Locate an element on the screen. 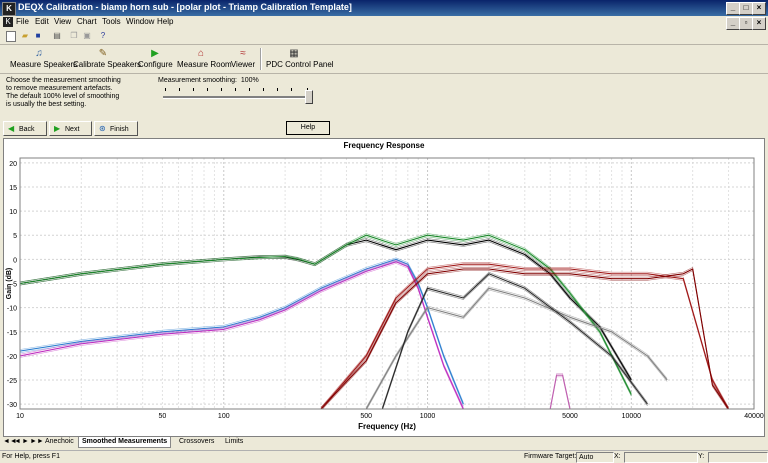 The height and width of the screenshot is (463, 768). print-icon: ▤ is located at coordinates (57, 36).